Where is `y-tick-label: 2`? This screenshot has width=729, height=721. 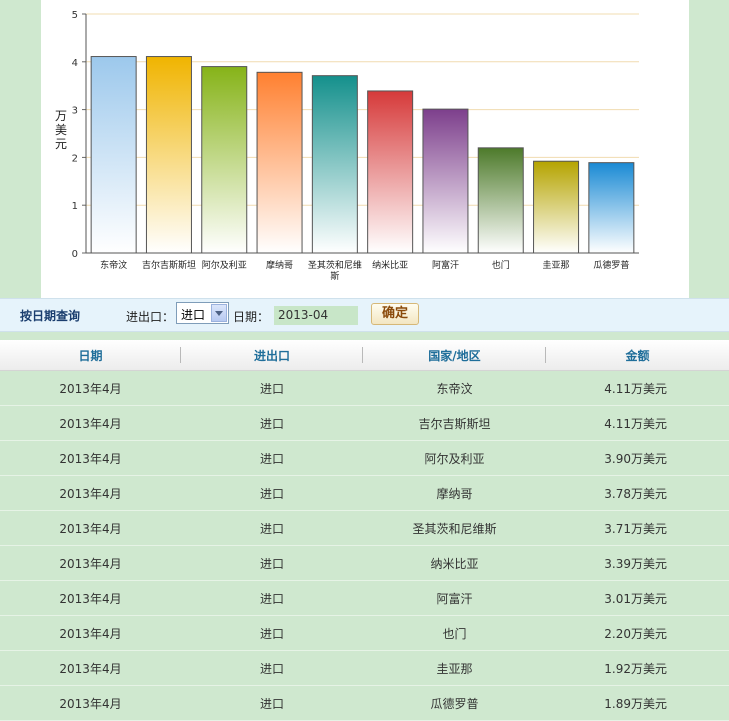 y-tick-label: 2 is located at coordinates (75, 158).